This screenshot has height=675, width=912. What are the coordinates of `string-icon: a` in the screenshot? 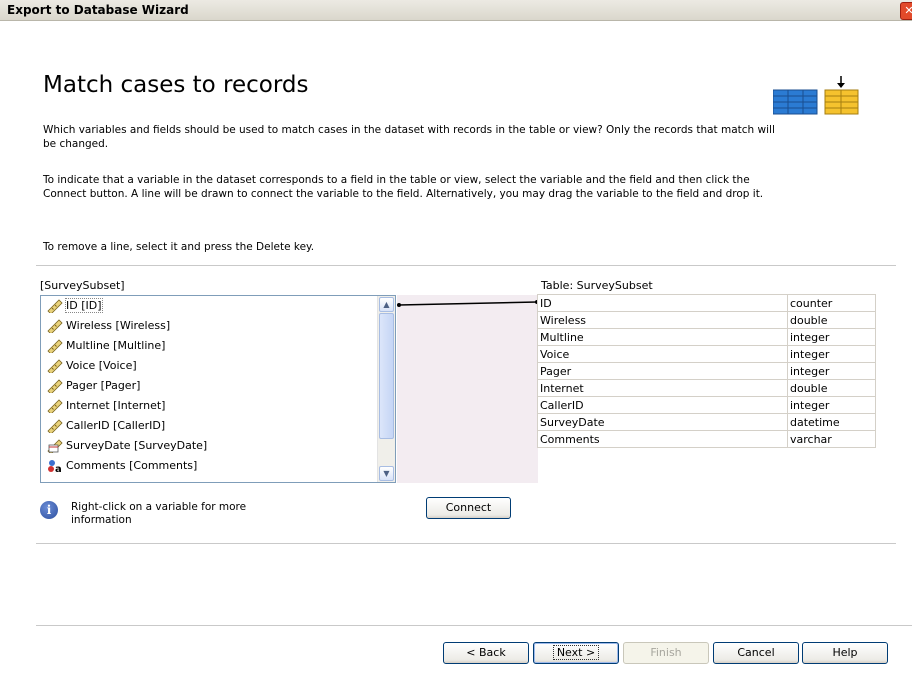 It's located at (55, 466).